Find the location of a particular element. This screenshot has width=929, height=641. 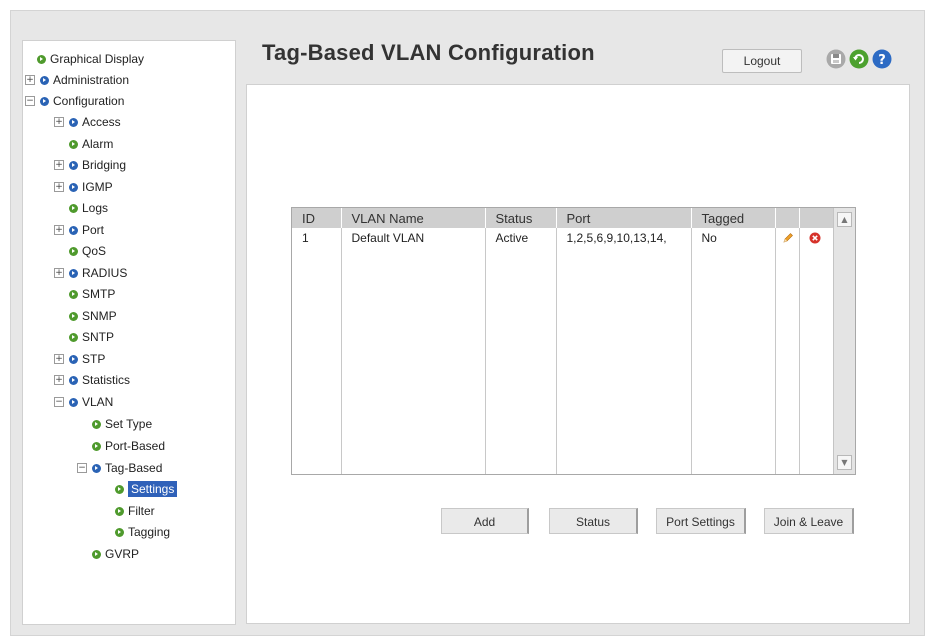

sidebar-item-alarm: Alarm is located at coordinates (91, 144).